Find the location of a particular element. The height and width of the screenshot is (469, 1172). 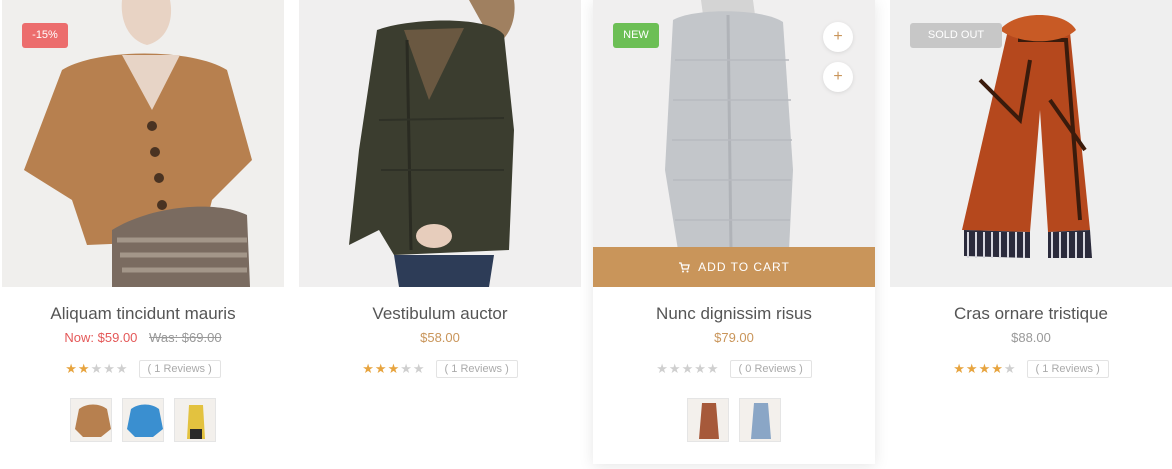

sale-badge: -15% is located at coordinates (45, 35).